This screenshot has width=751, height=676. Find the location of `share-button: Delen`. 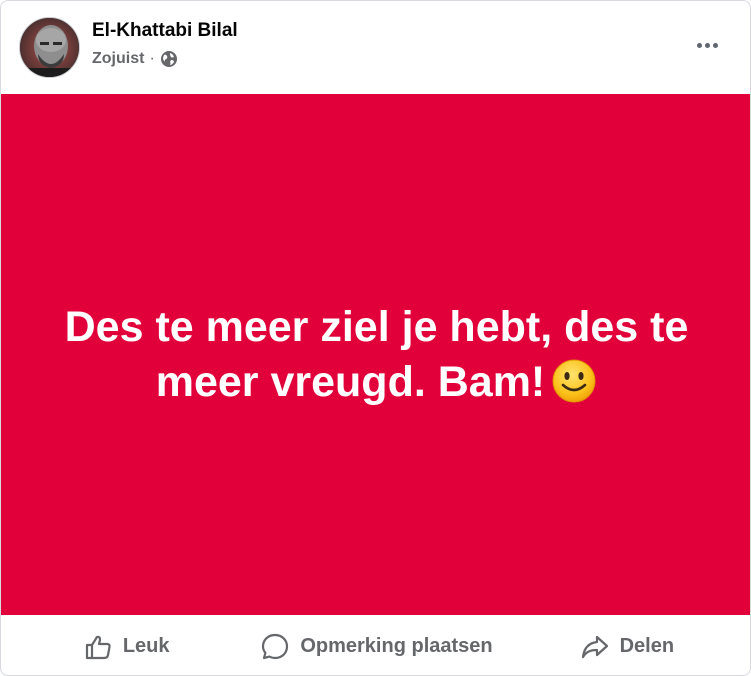

share-button: Delen is located at coordinates (626, 645).